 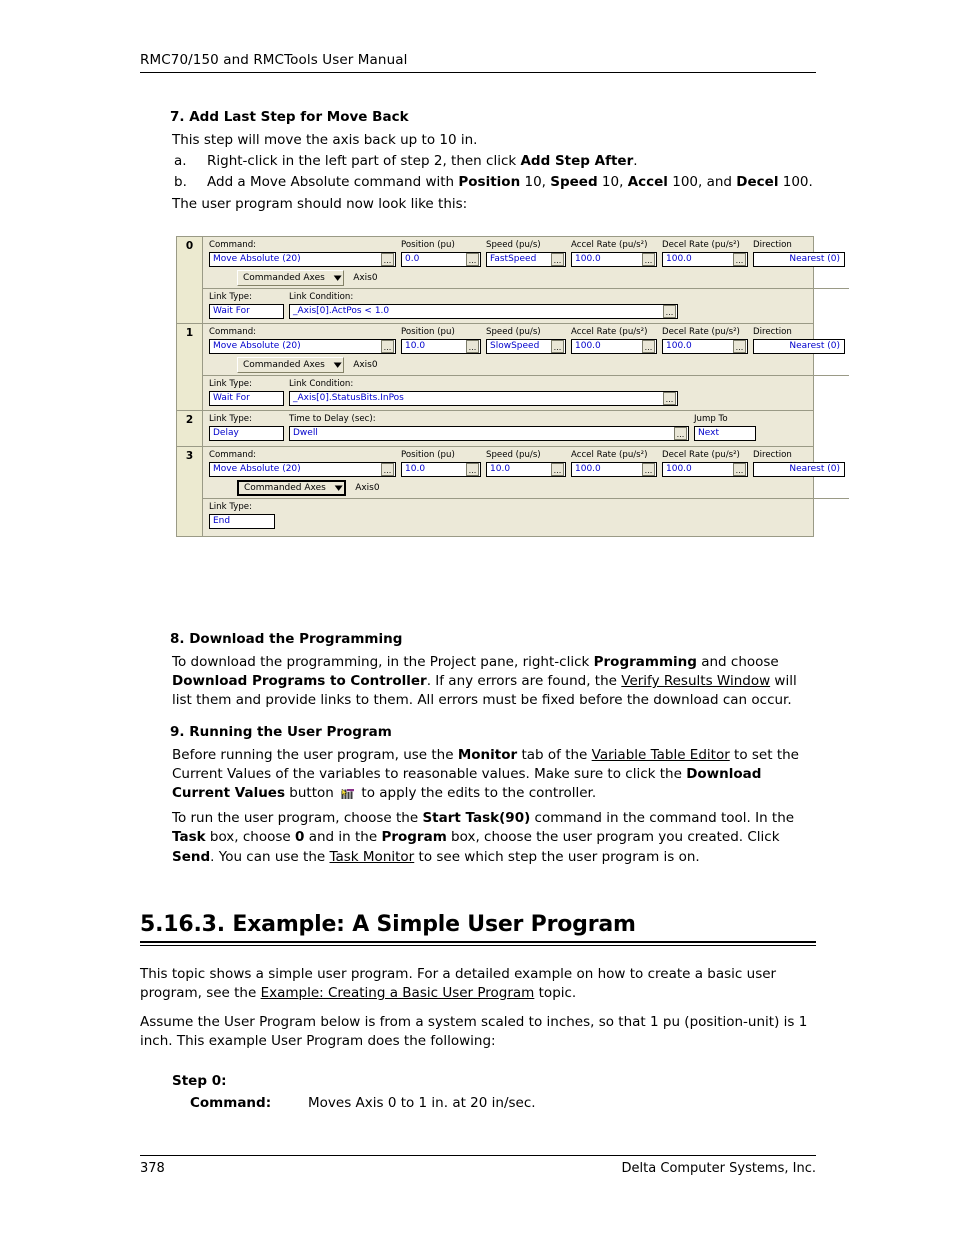 What do you see at coordinates (286, 639) in the screenshot?
I see `section-8-heading: 8. Download the Programming` at bounding box center [286, 639].